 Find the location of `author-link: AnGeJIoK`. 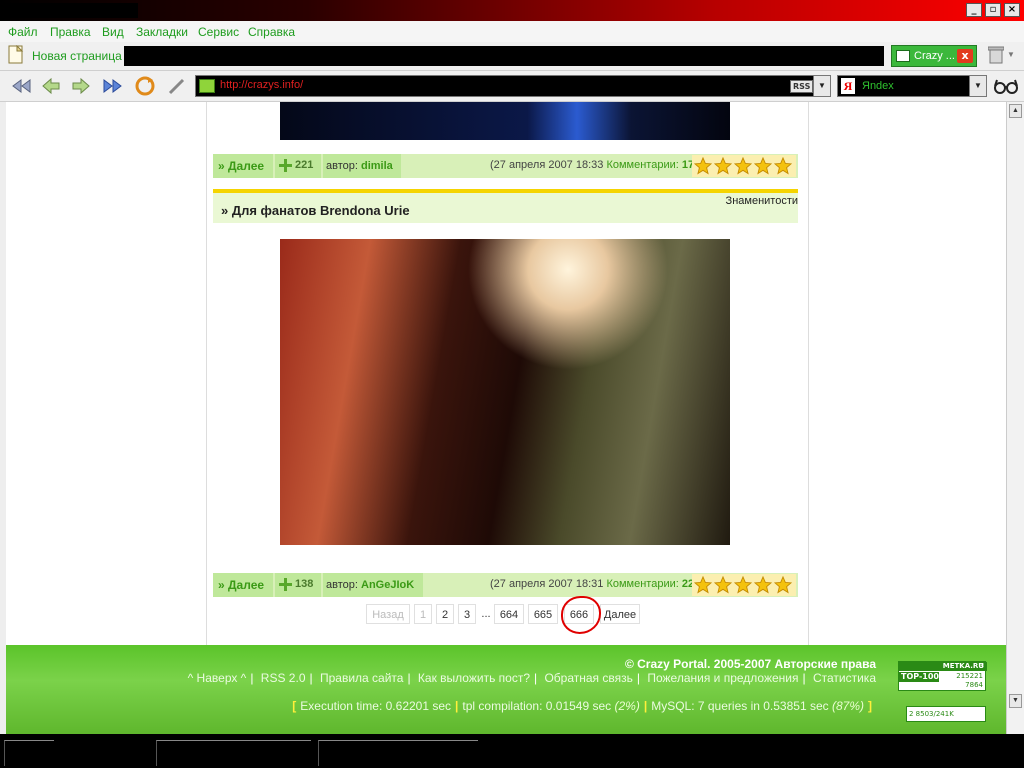

author-link: AnGeJIoK is located at coordinates (387, 585).